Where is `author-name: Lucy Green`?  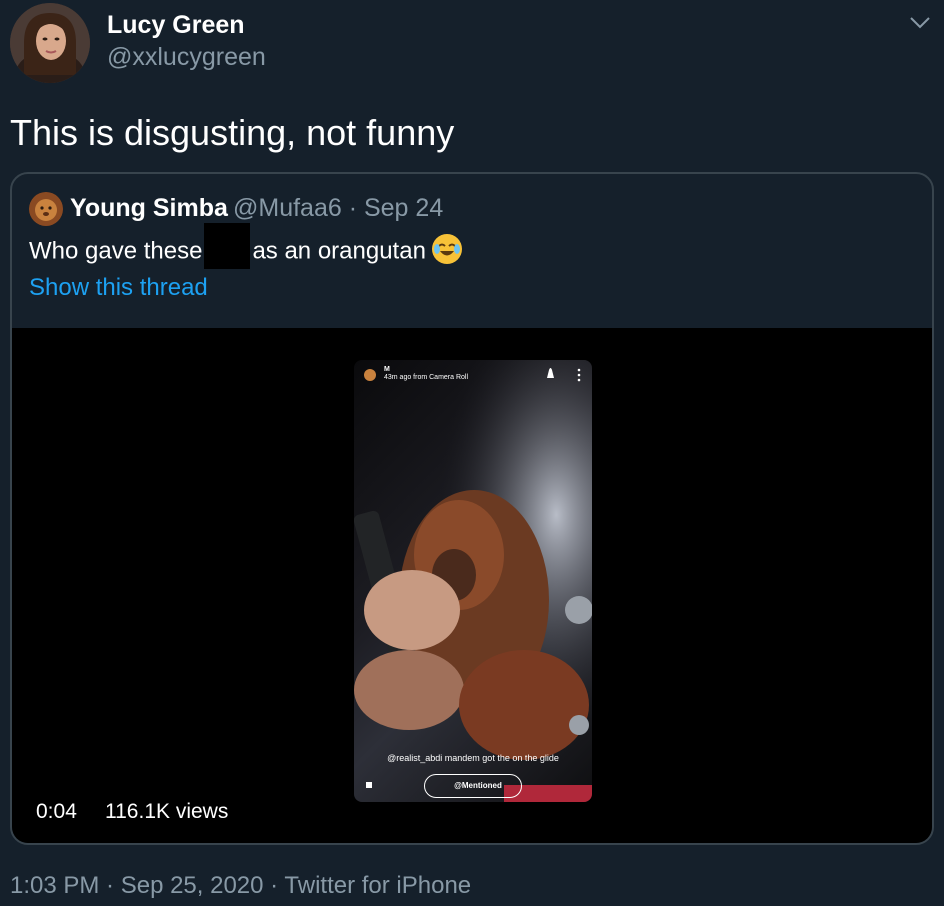
author-name: Lucy Green is located at coordinates (176, 25).